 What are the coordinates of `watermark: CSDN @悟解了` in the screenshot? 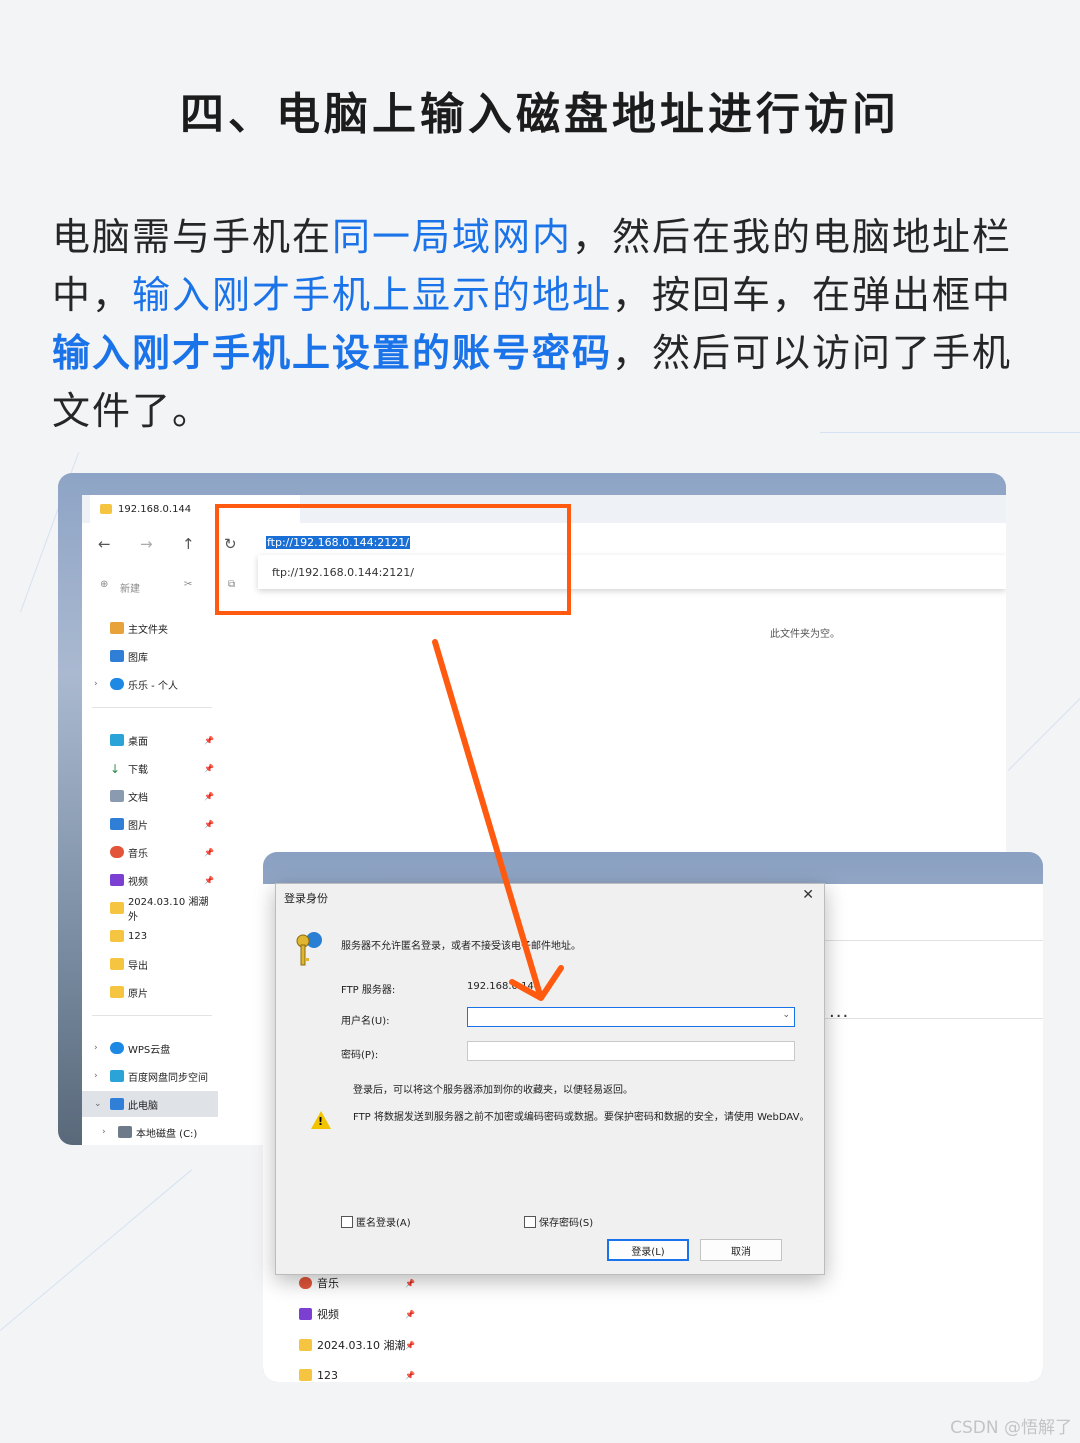 It's located at (1011, 1428).